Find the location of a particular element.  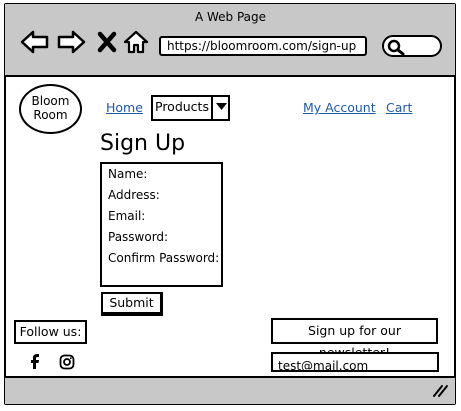

logo-line-1: Bloom is located at coordinates (50, 101).